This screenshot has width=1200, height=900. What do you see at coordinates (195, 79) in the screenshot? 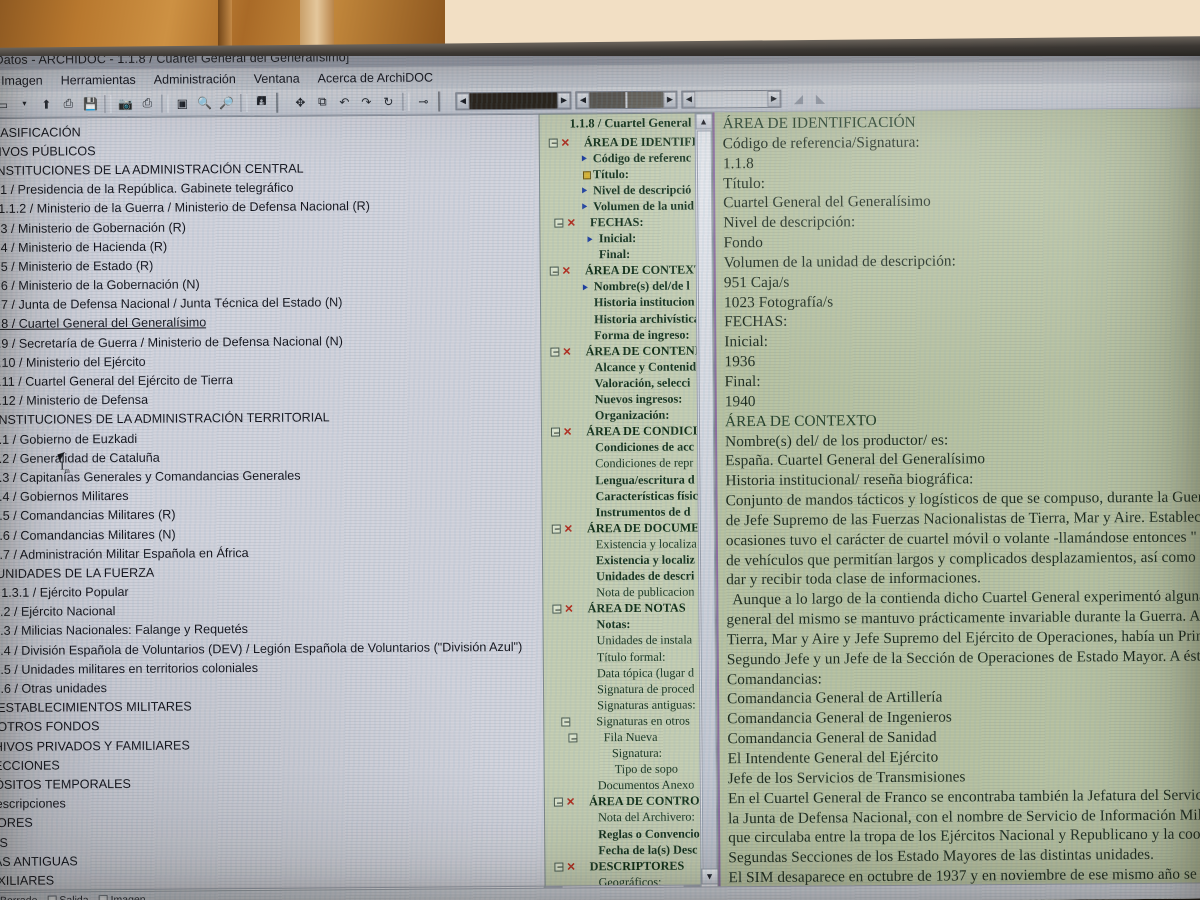
I see `menu-item-administracion: Administración` at bounding box center [195, 79].